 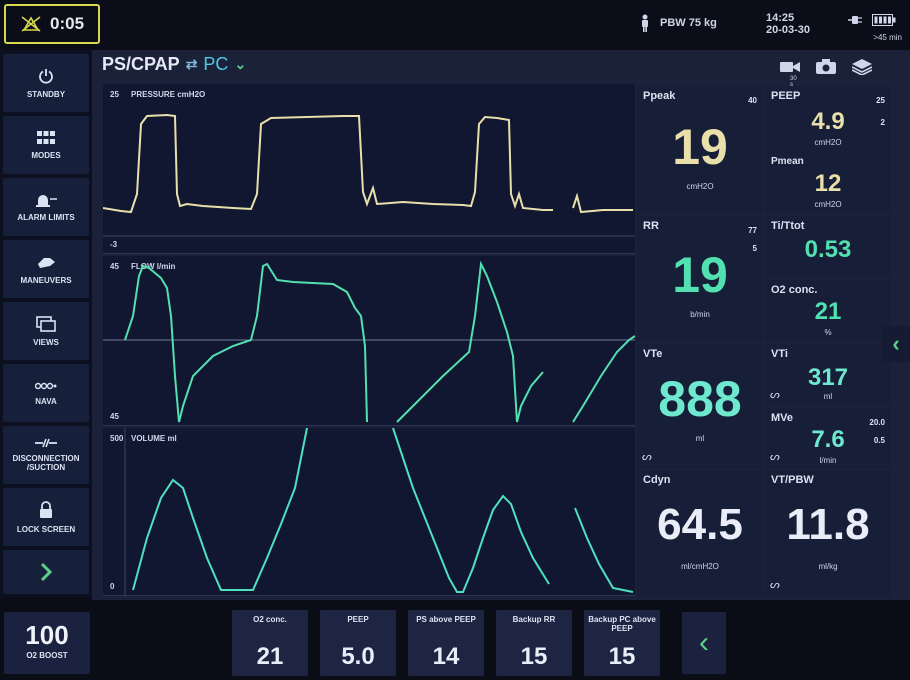 I want to click on swap-icon: ⇄, so click(x=191, y=64).